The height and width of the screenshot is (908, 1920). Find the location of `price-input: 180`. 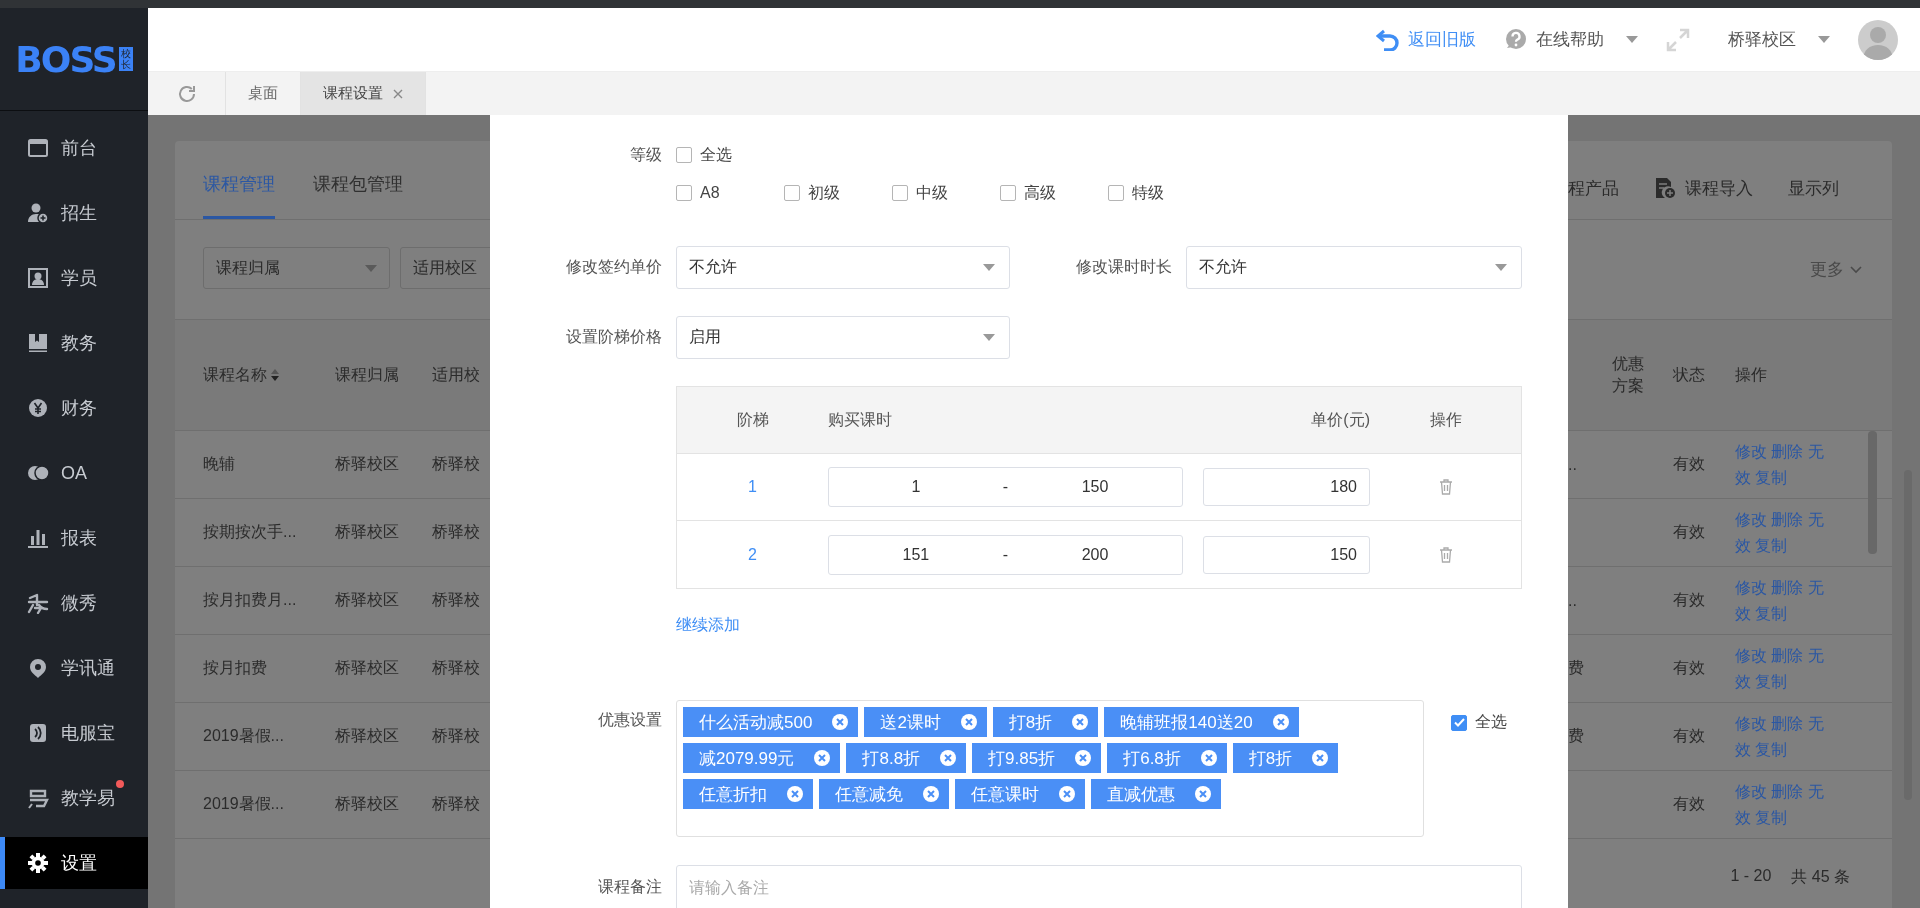

price-input: 180 is located at coordinates (1286, 487).